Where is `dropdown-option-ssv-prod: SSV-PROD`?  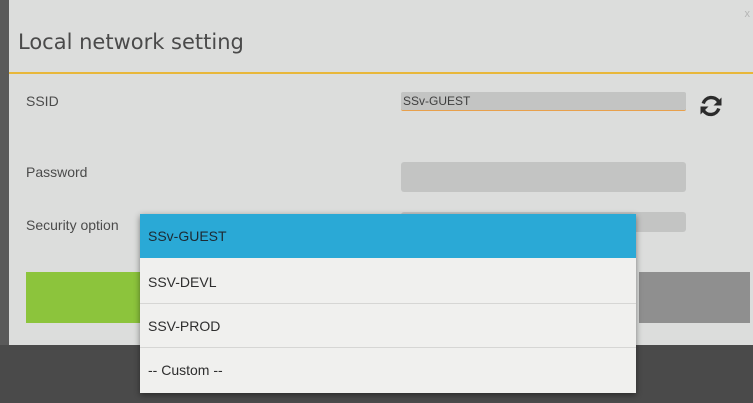 dropdown-option-ssv-prod: SSV-PROD is located at coordinates (388, 326).